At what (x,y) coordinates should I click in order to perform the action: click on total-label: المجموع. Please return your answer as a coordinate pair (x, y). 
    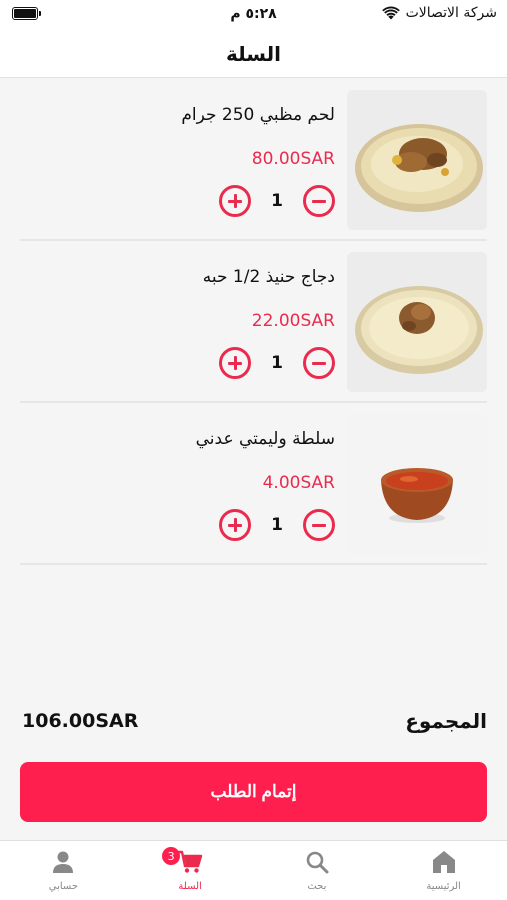
    Looking at the image, I should click on (446, 721).